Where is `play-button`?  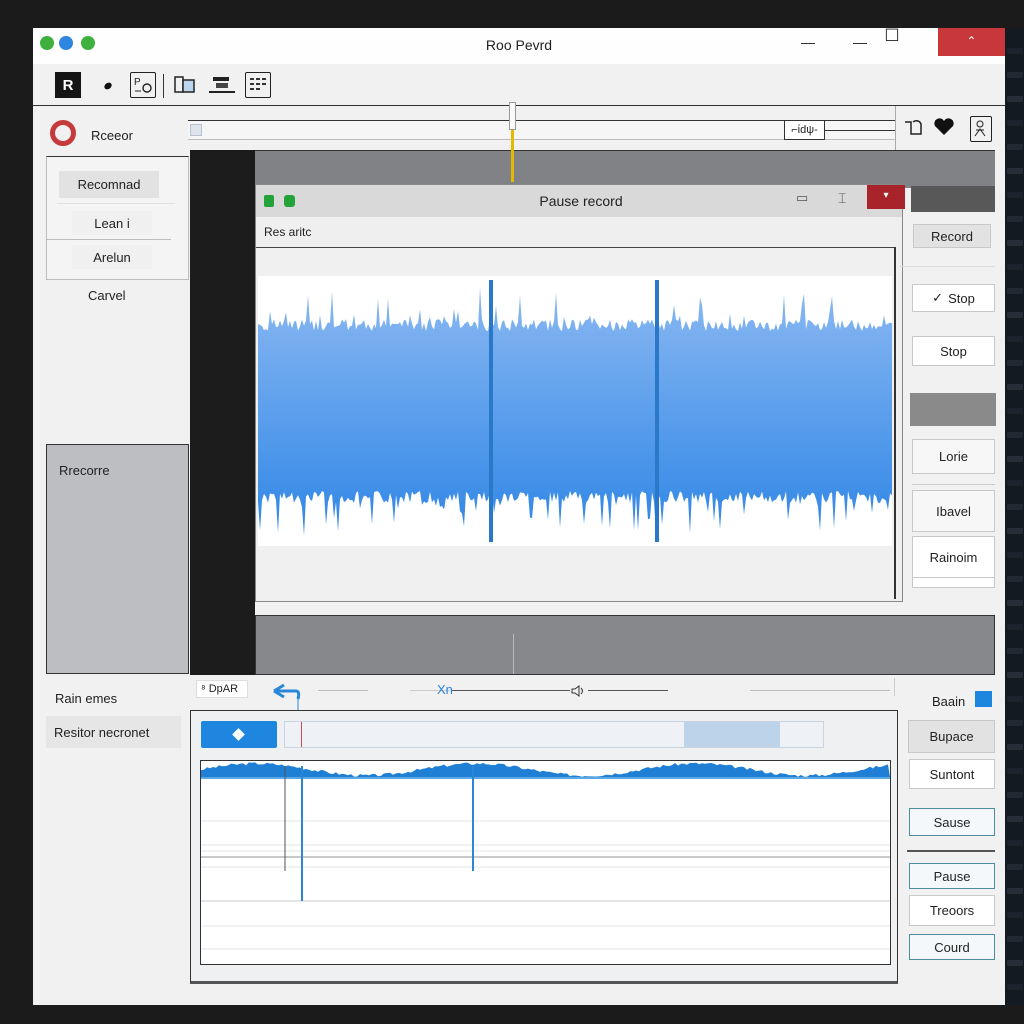 play-button is located at coordinates (239, 734).